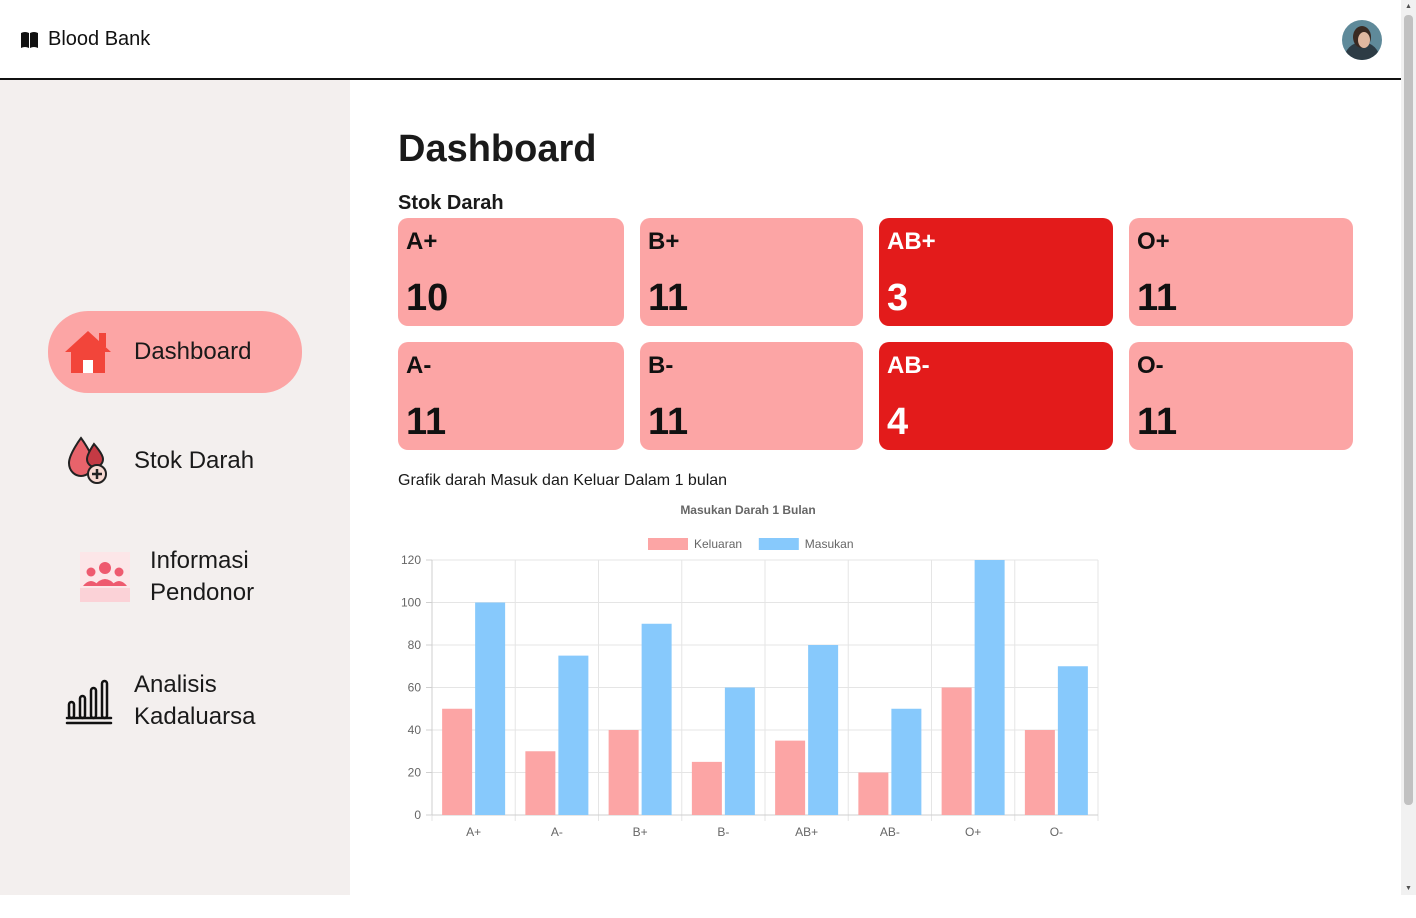 This screenshot has height=918, width=1416. I want to click on blood-stock-count: 3, so click(898, 298).